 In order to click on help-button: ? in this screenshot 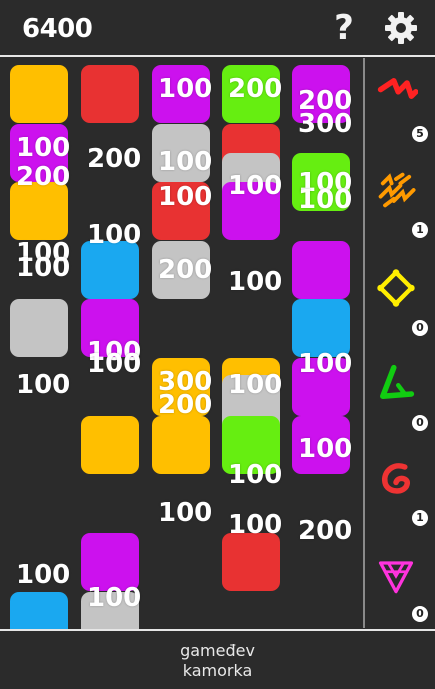, I will do `click(344, 28)`.